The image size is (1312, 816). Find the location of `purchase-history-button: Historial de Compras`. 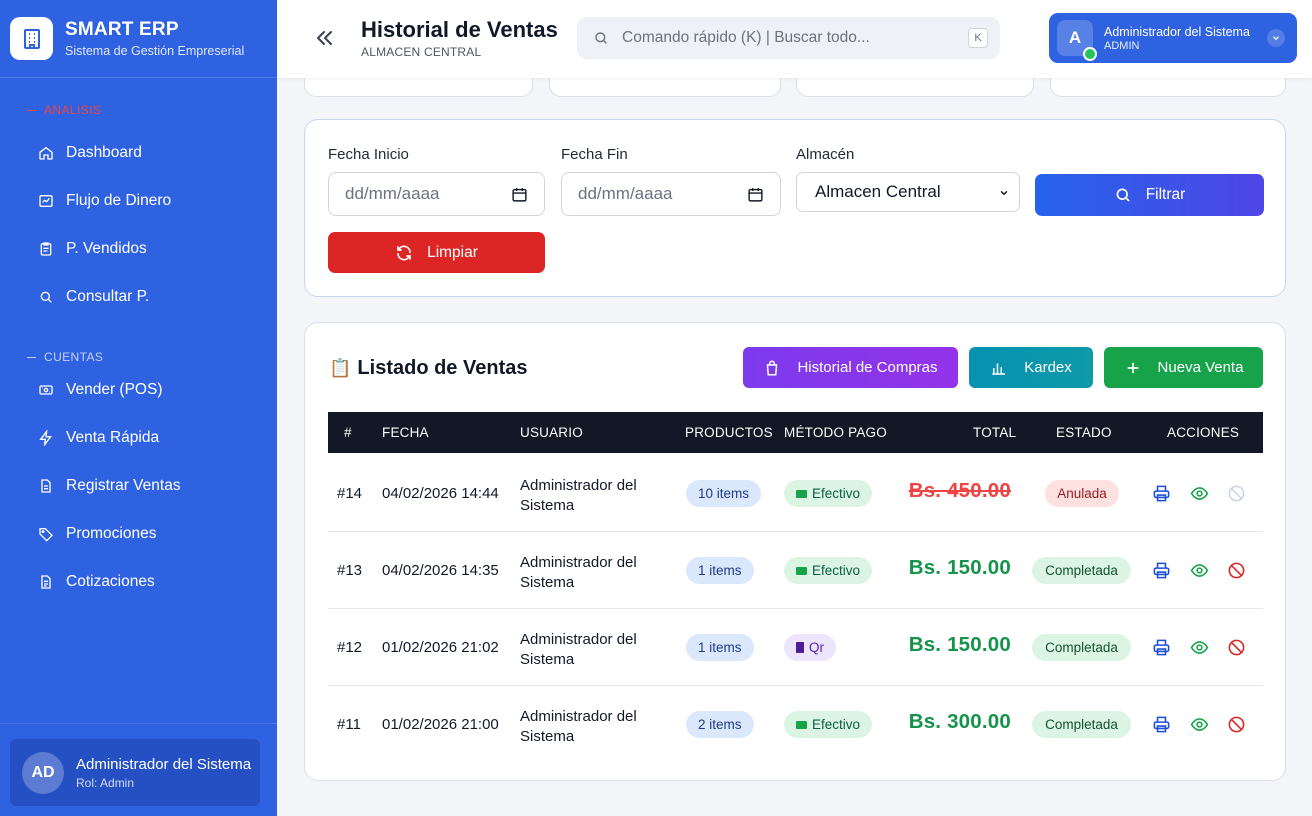

purchase-history-button: Historial de Compras is located at coordinates (850, 367).